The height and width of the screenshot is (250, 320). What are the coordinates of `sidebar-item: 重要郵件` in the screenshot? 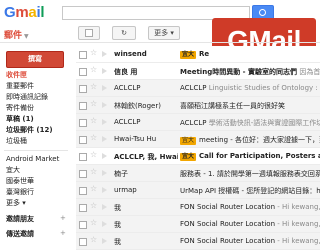 It's located at (36, 86).